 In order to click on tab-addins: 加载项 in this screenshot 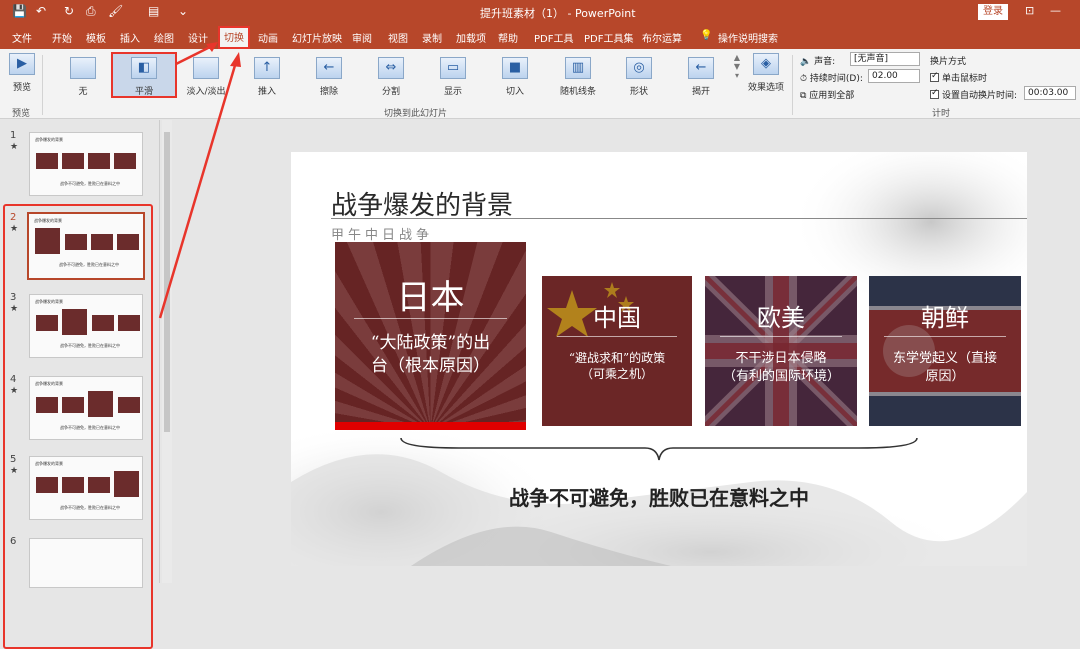, I will do `click(471, 37)`.